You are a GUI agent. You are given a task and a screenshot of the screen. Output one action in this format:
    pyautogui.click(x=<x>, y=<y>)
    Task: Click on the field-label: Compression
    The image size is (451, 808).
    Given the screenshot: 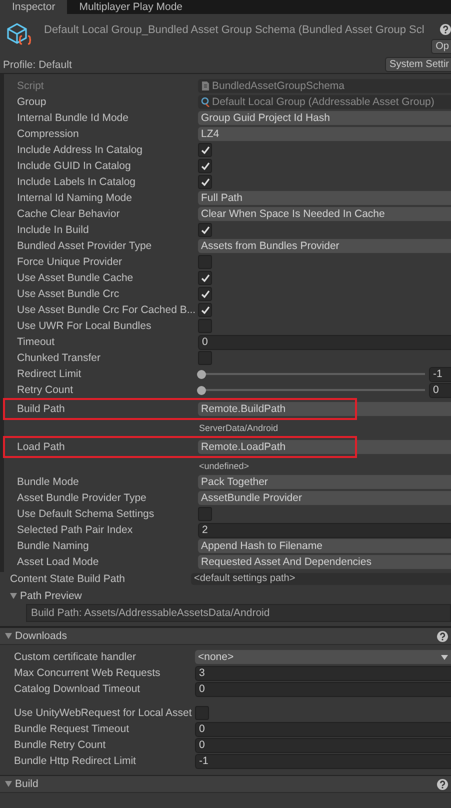 What is the action you would take?
    pyautogui.click(x=48, y=134)
    